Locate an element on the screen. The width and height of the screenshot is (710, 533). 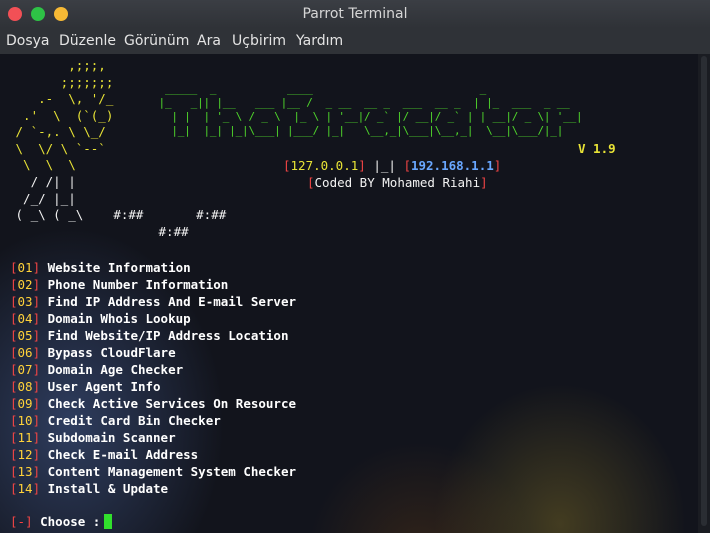
option-label: User Agent Info is located at coordinates (104, 386).